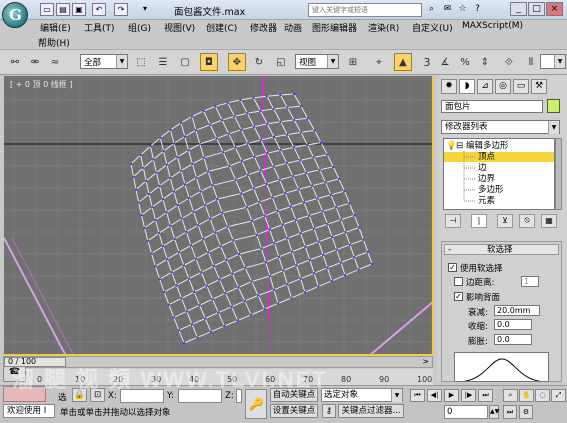 The height and width of the screenshot is (423, 567). I want to click on create-tab-icon: ✸, so click(449, 86).